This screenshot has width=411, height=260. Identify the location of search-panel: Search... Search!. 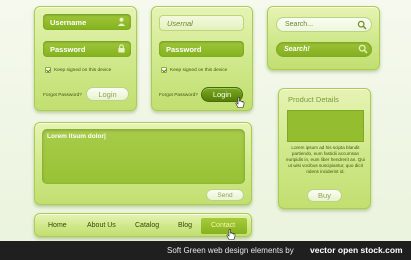
(323, 38).